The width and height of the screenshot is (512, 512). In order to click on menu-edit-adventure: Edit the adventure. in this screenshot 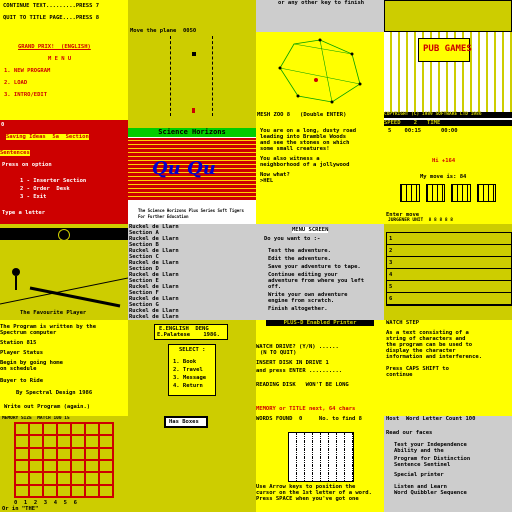, I will do `click(299, 259)`.